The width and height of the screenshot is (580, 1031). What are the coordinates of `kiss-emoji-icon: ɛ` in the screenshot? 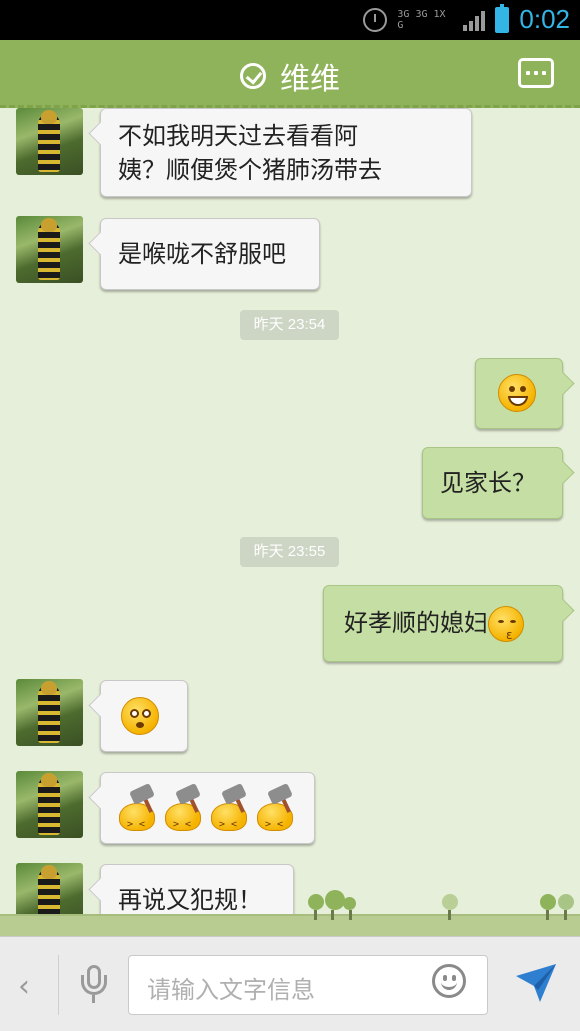 It's located at (506, 624).